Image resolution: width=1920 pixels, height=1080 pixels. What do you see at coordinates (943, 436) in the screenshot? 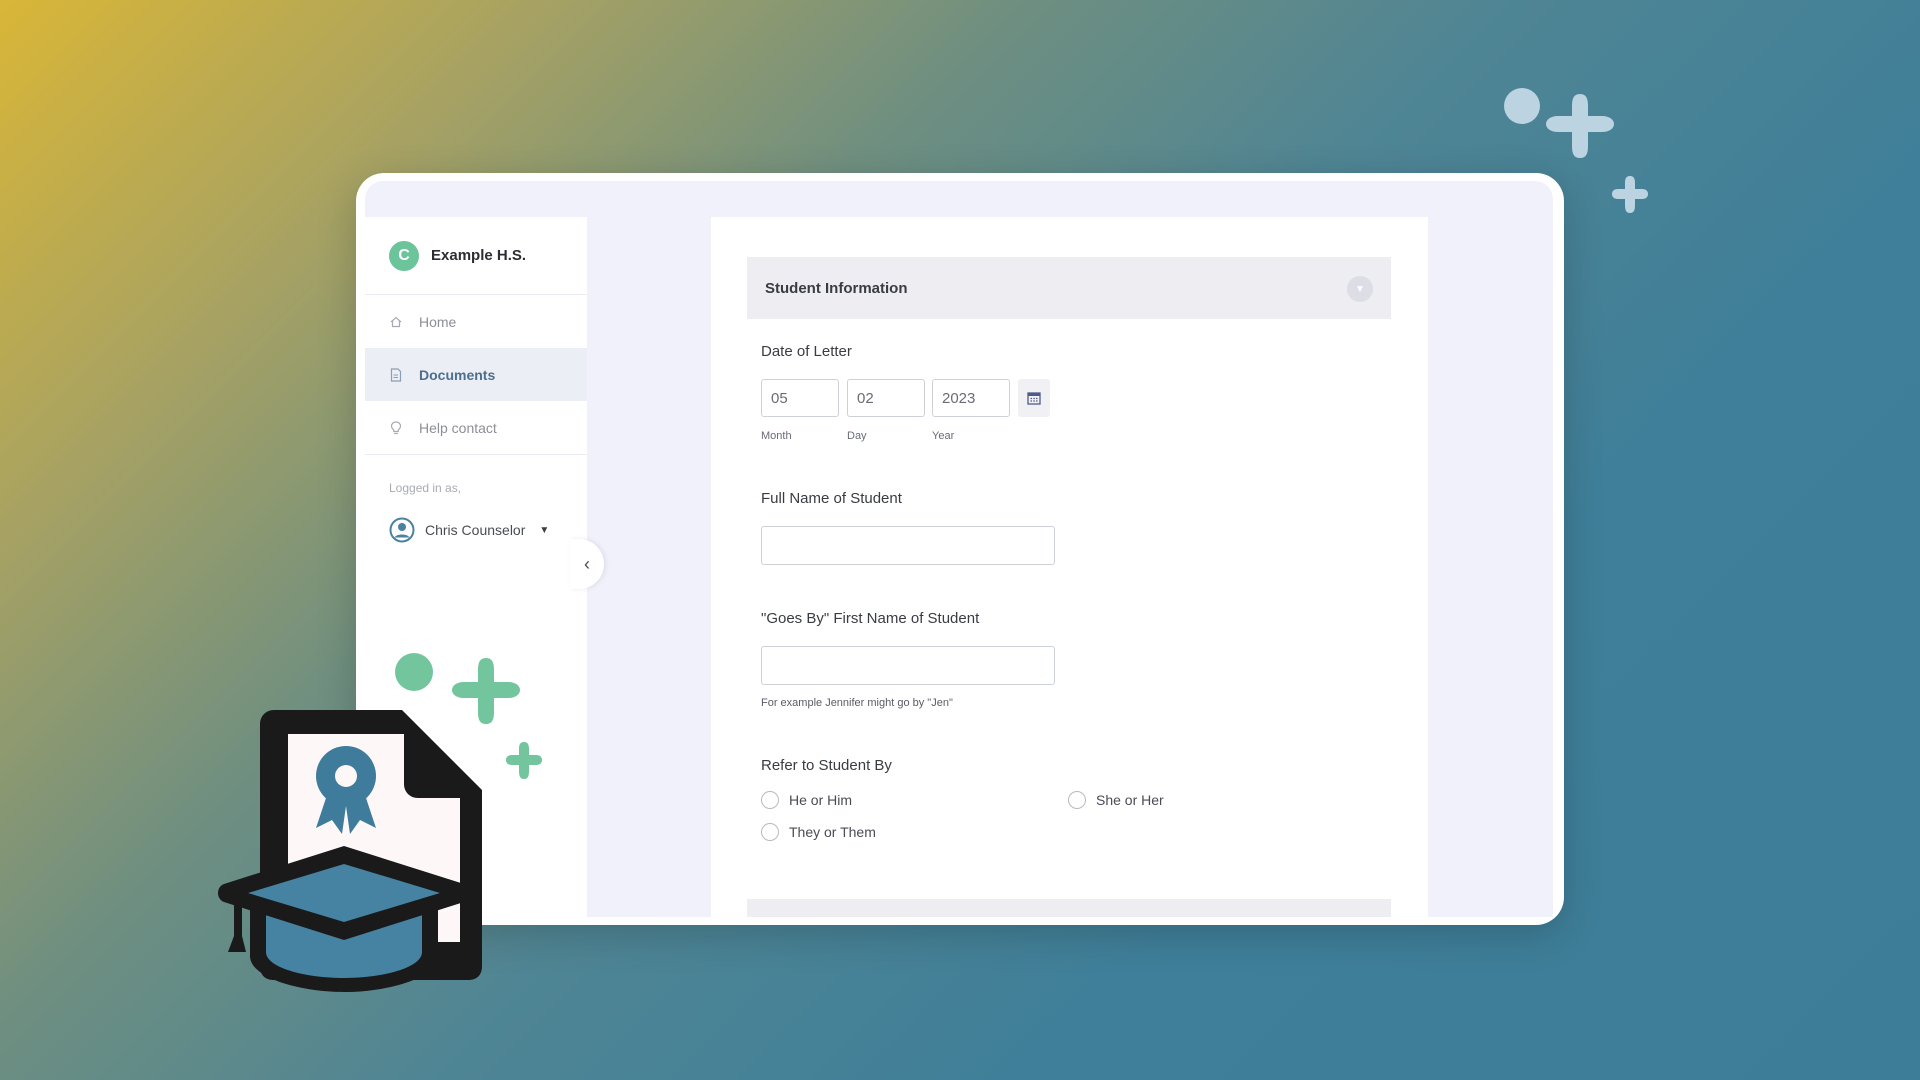
I see `year-sublabel: Year` at bounding box center [943, 436].